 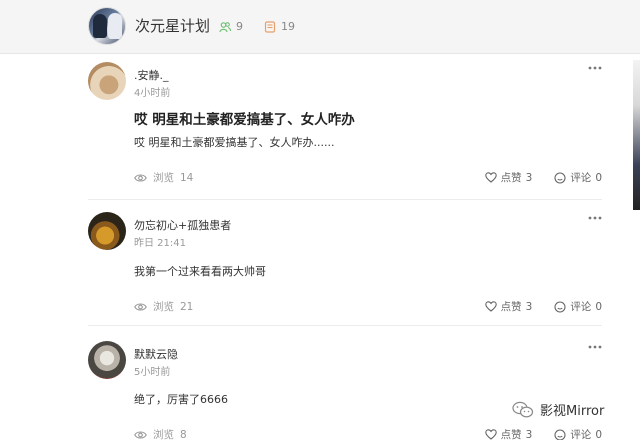 What do you see at coordinates (152, 93) in the screenshot?
I see `post-time: 4小时前` at bounding box center [152, 93].